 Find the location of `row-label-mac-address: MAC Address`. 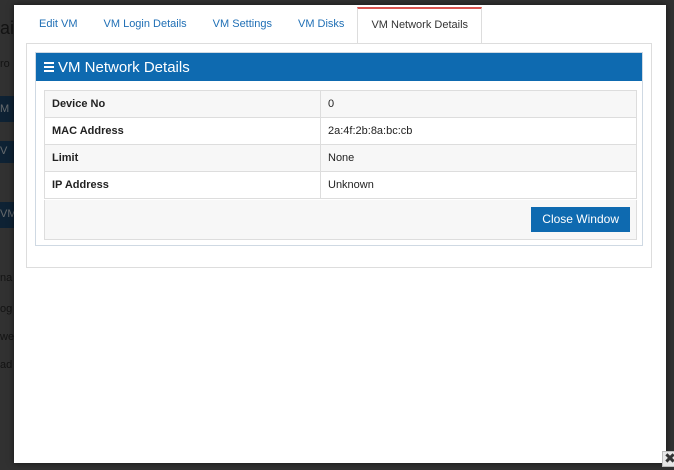

row-label-mac-address: MAC Address is located at coordinates (182, 131).